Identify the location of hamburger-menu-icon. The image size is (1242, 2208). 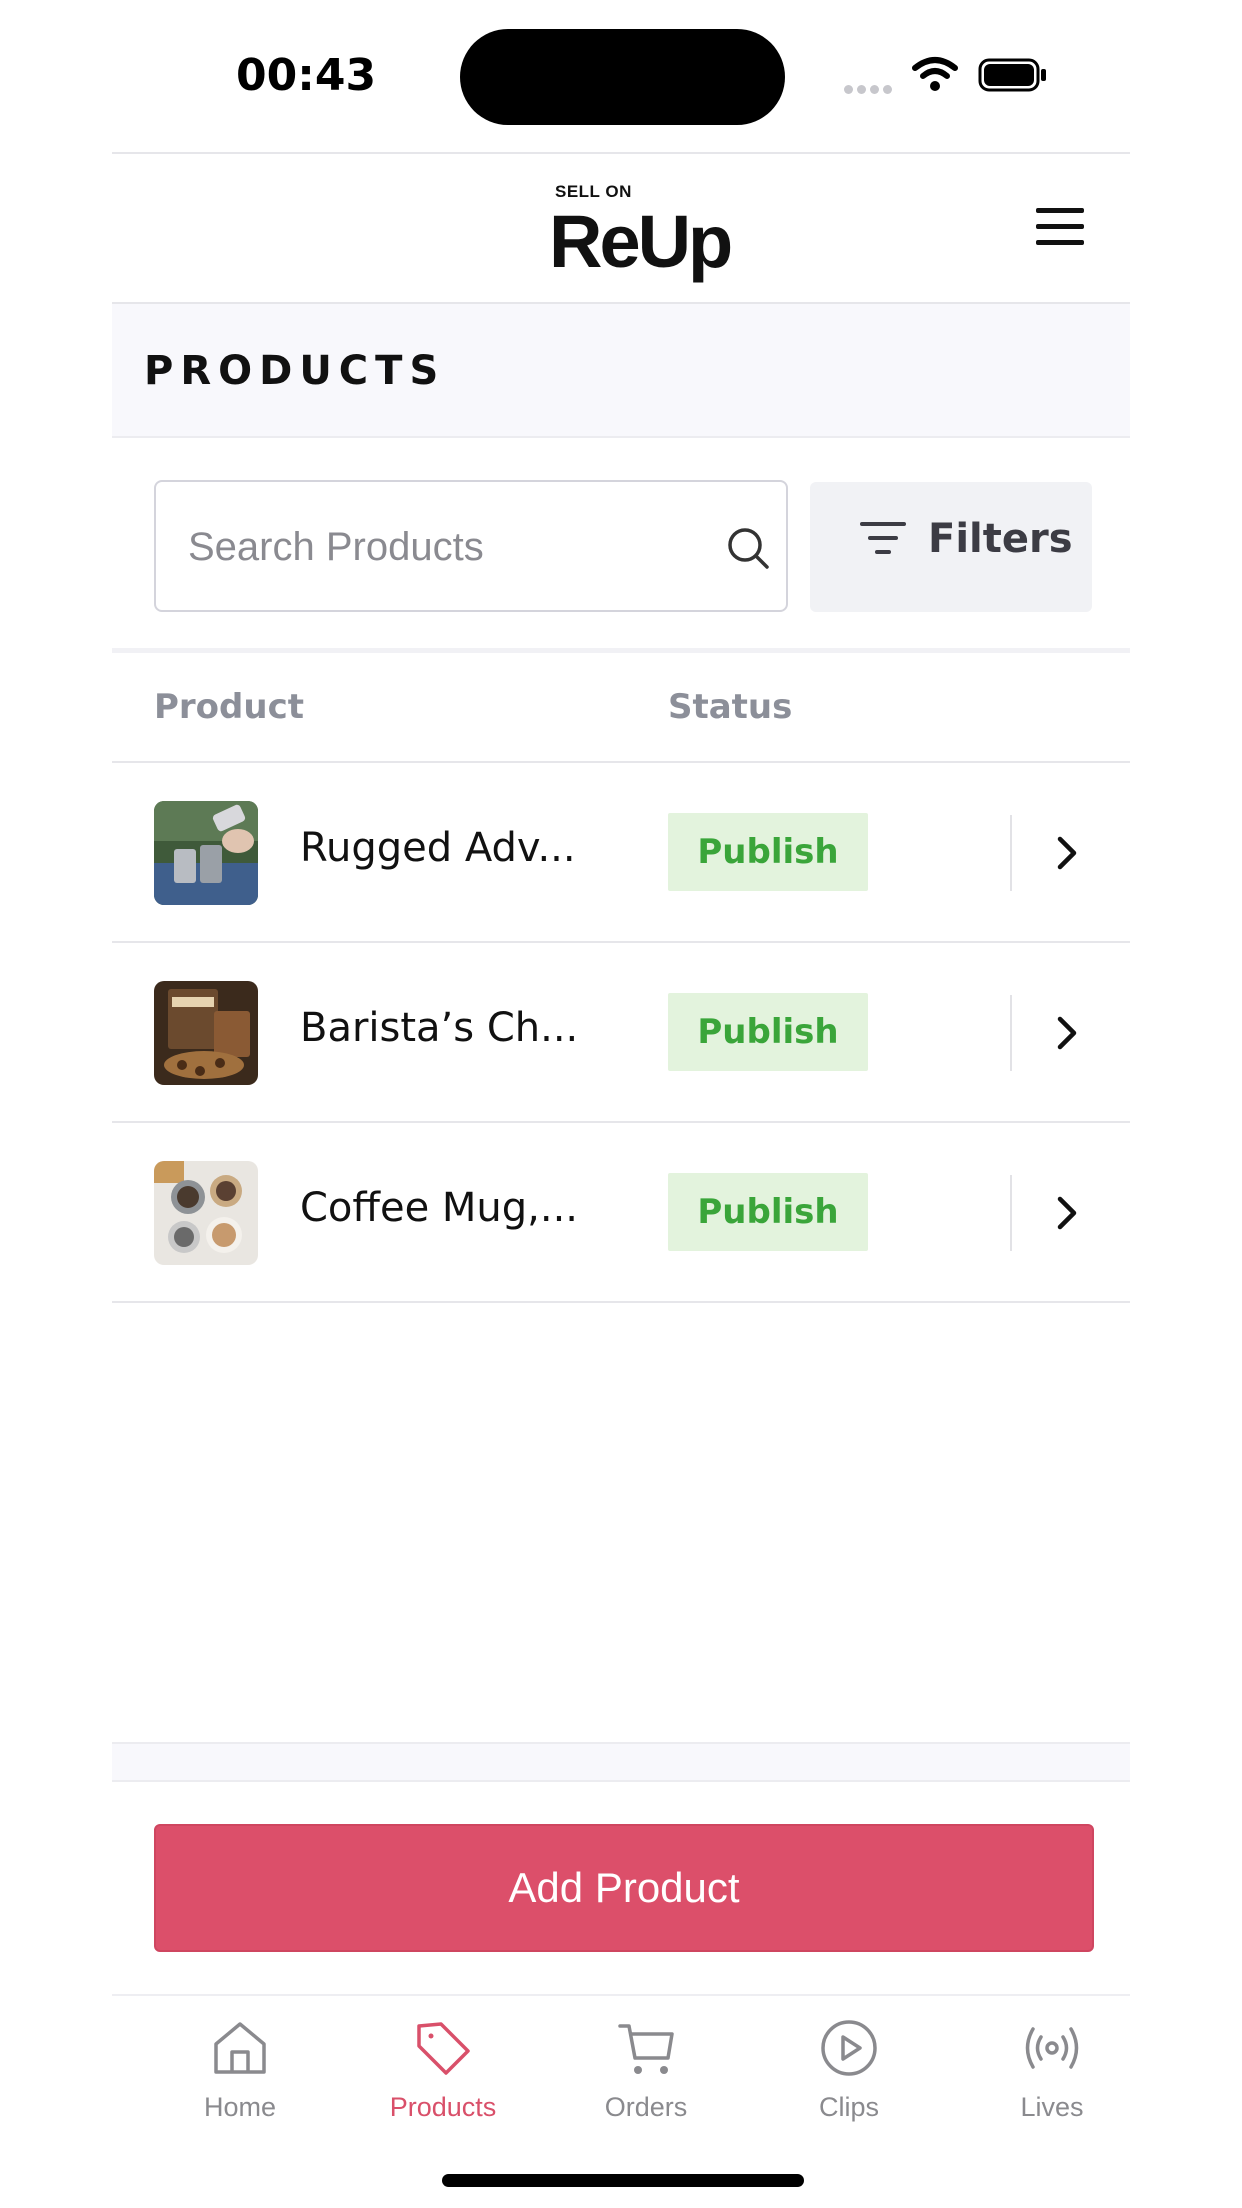
(1061, 229).